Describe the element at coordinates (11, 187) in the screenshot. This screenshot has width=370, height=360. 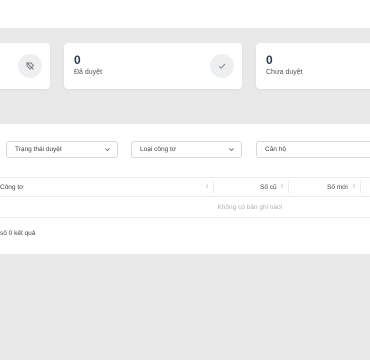
I see `column-meter: Công tơ` at that location.